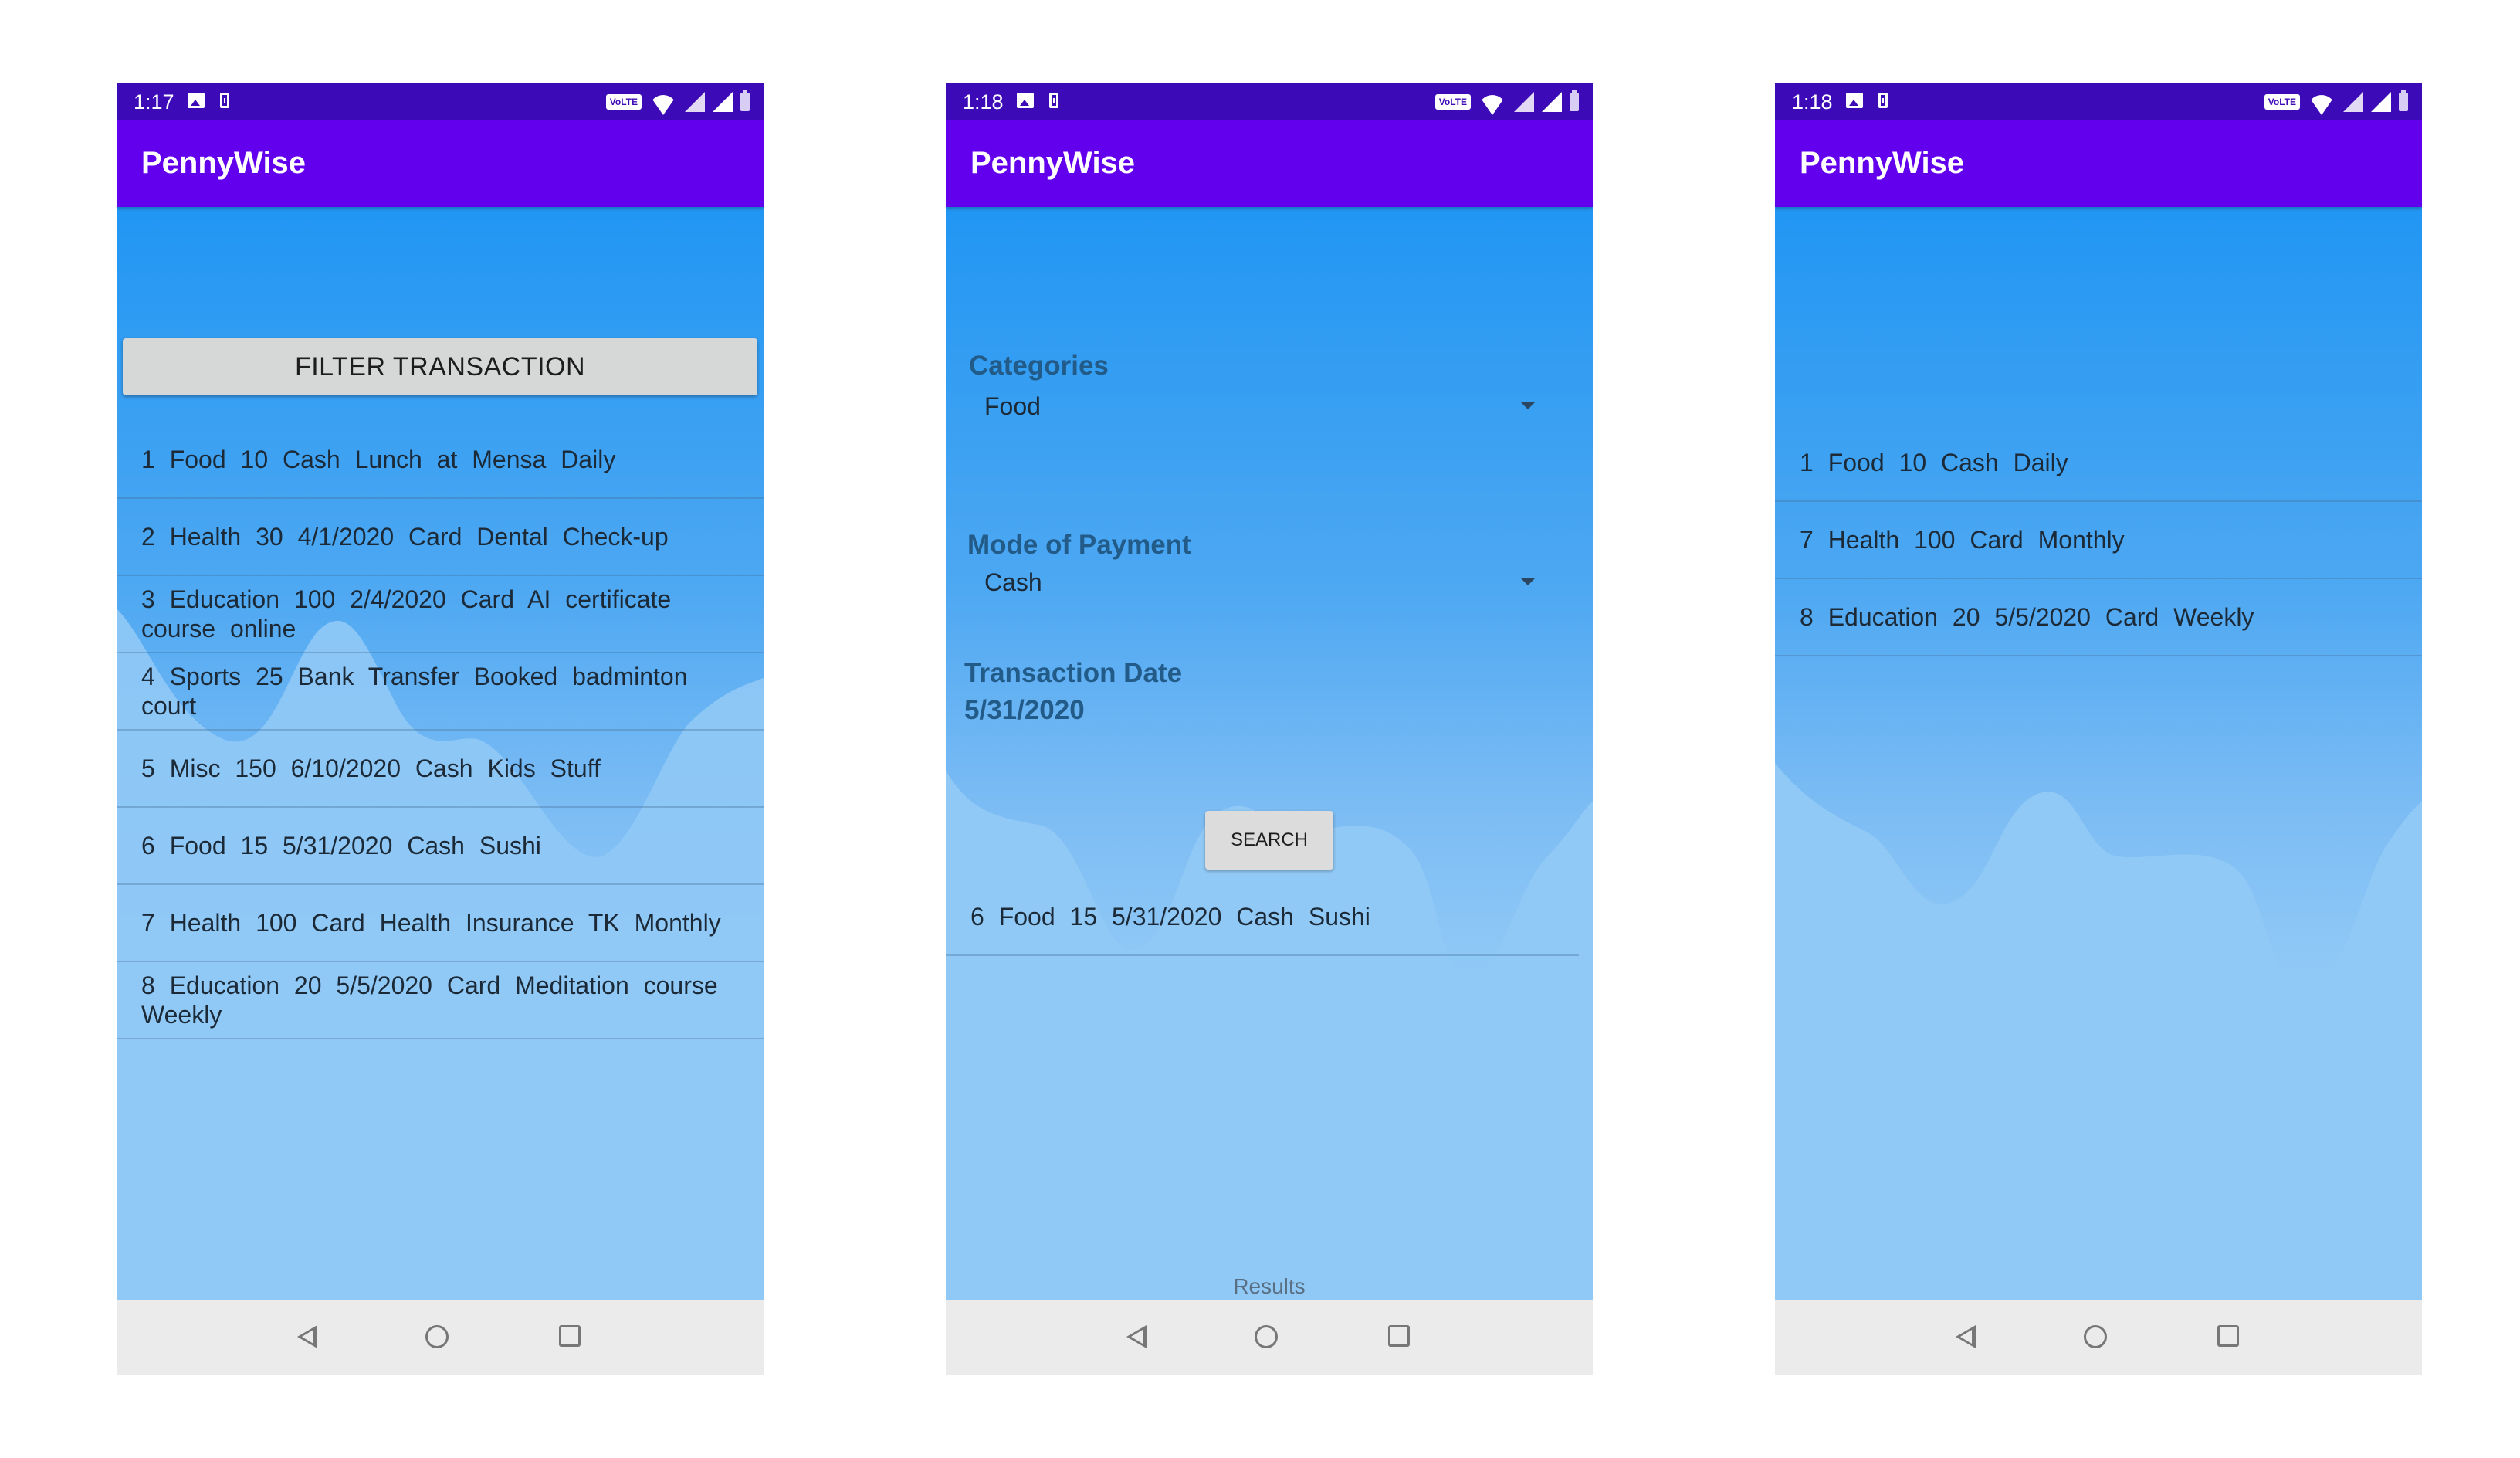  What do you see at coordinates (2098, 464) in the screenshot?
I see `list-item: 1 Food 10 Cash Daily` at bounding box center [2098, 464].